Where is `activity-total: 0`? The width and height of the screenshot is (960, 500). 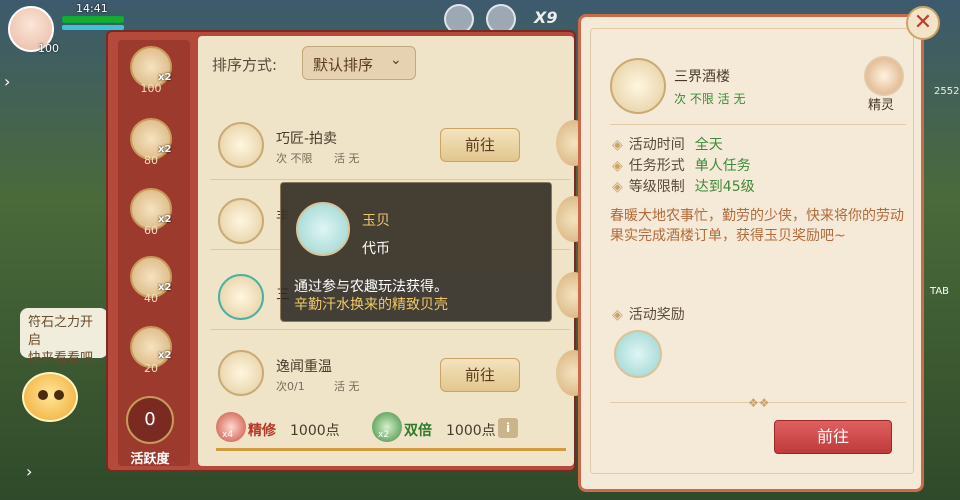 activity-total: 0 is located at coordinates (150, 420).